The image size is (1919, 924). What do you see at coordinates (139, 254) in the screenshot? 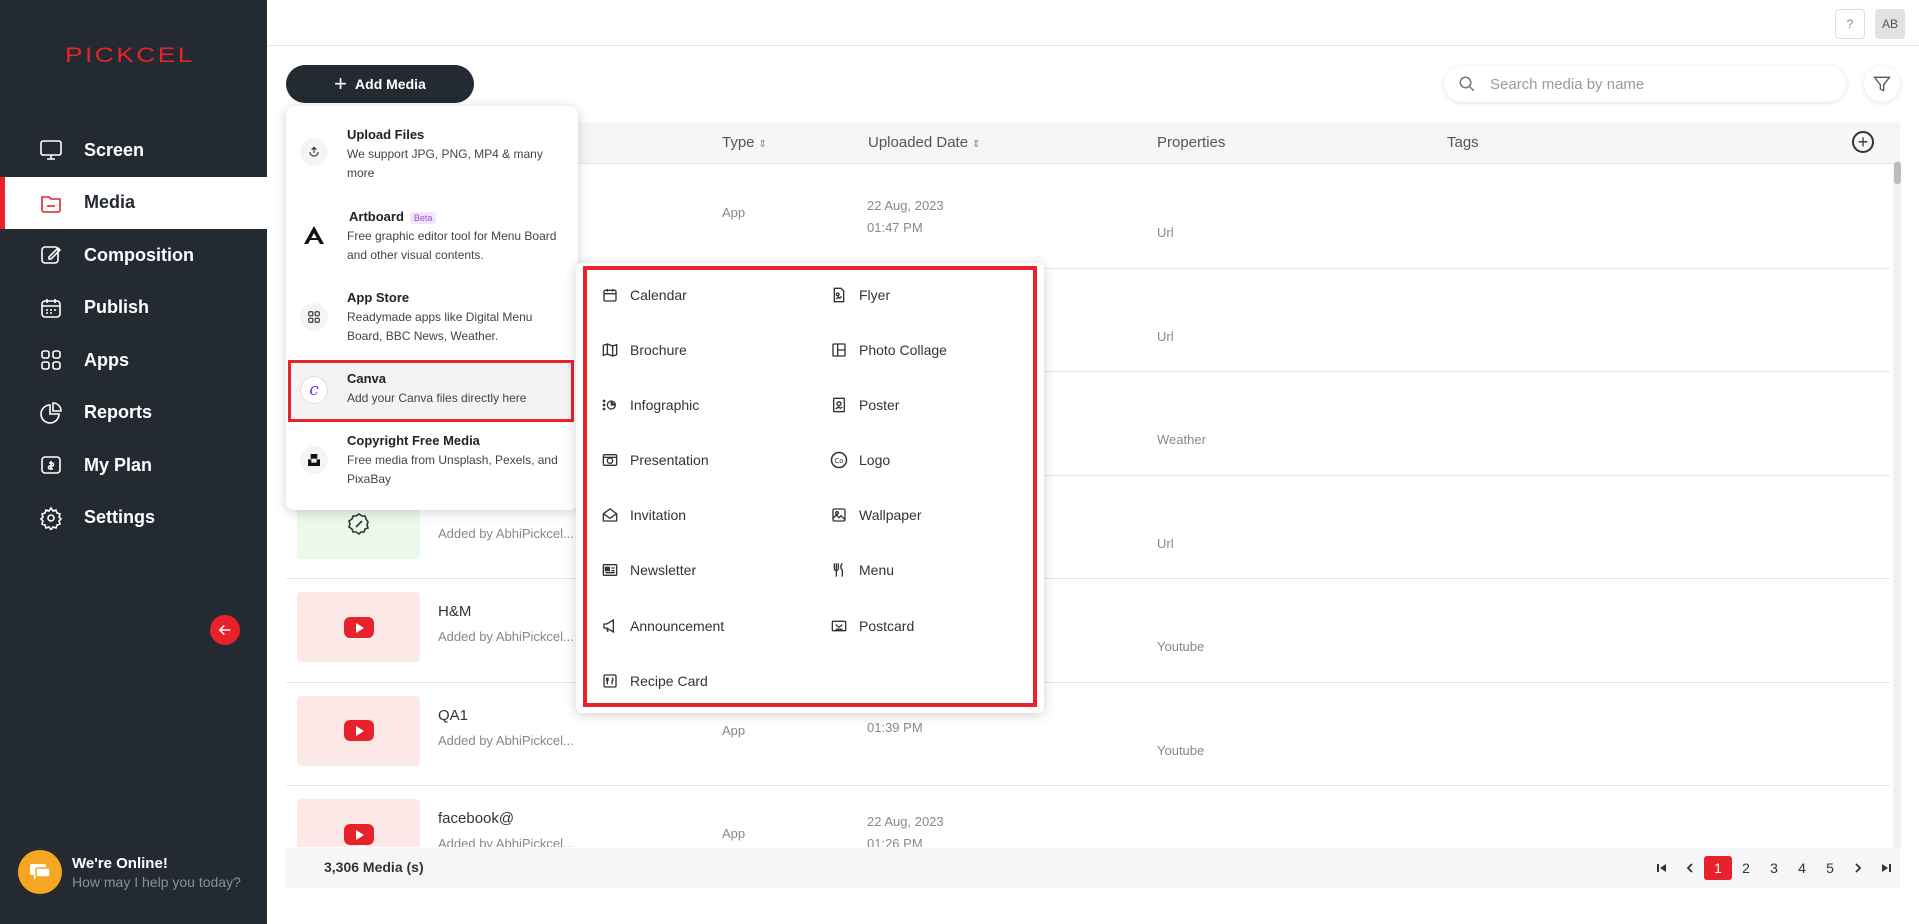
I see `sidebar-item-label: Composition` at bounding box center [139, 254].